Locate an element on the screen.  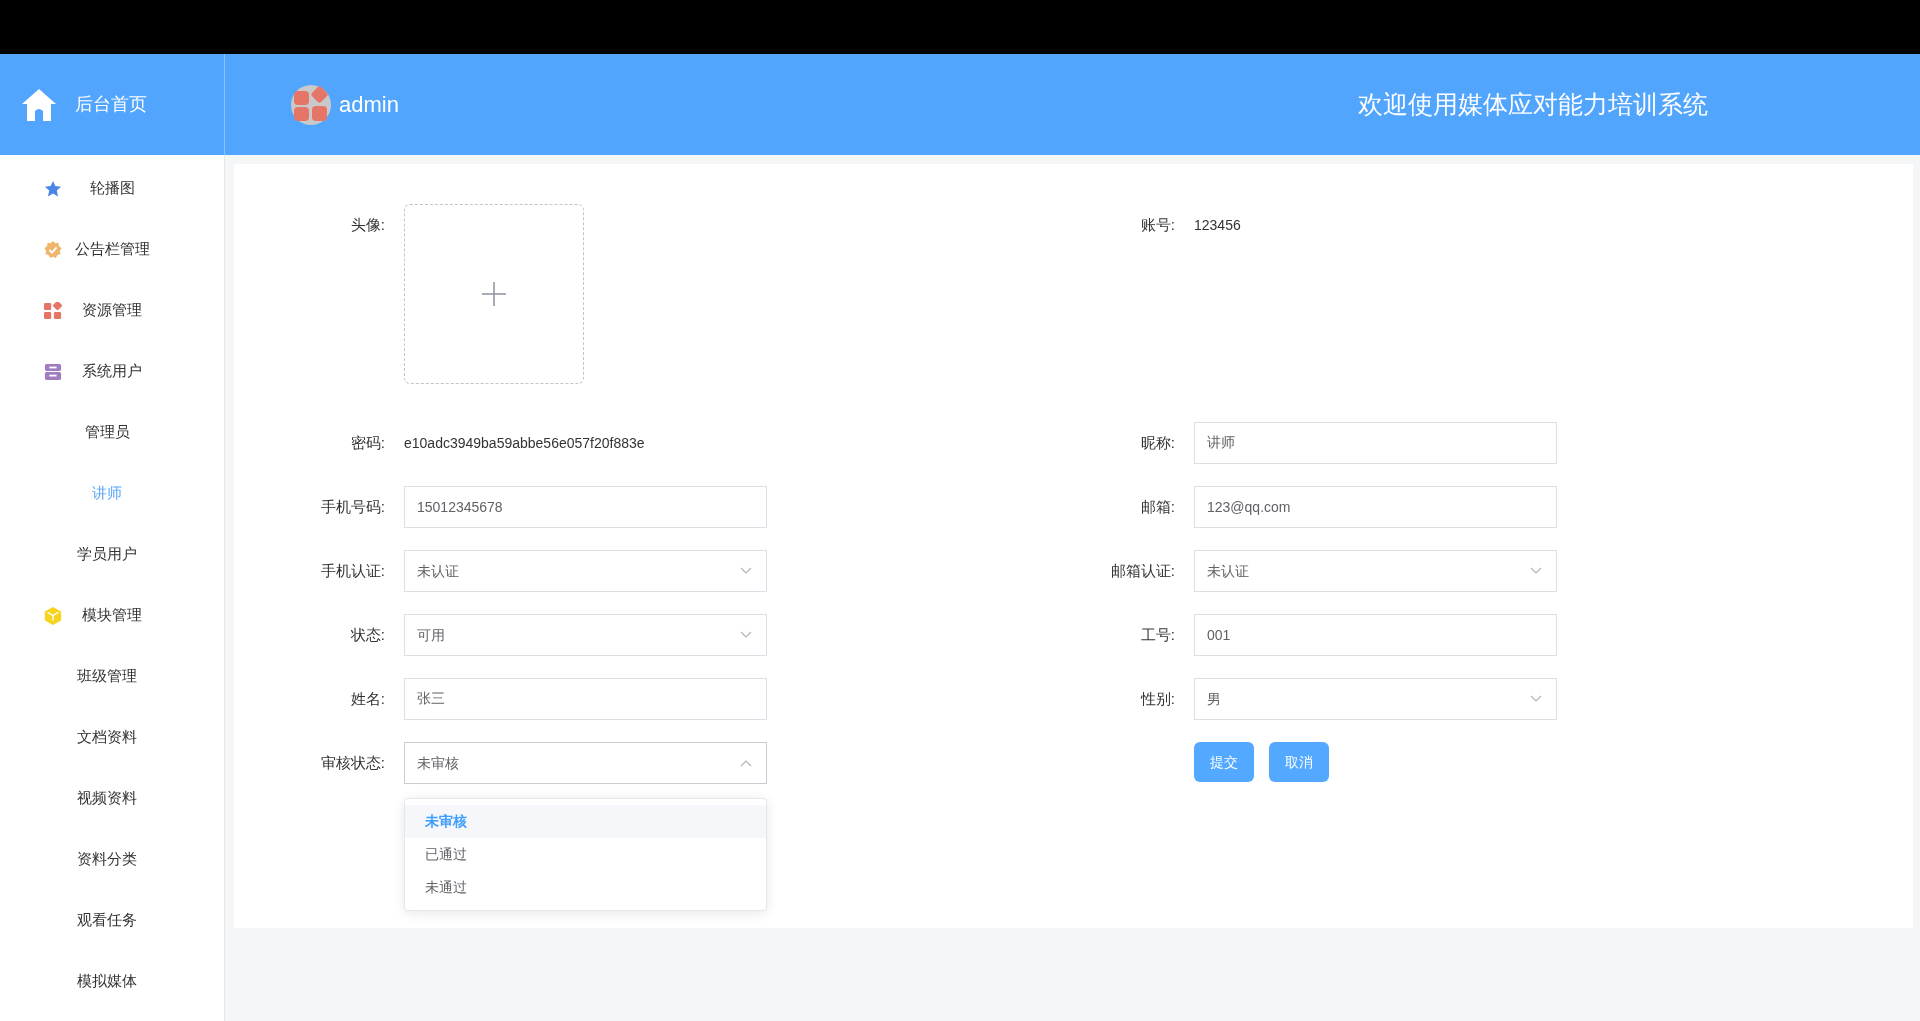
field-label: 邮箱: is located at coordinates (1157, 507).